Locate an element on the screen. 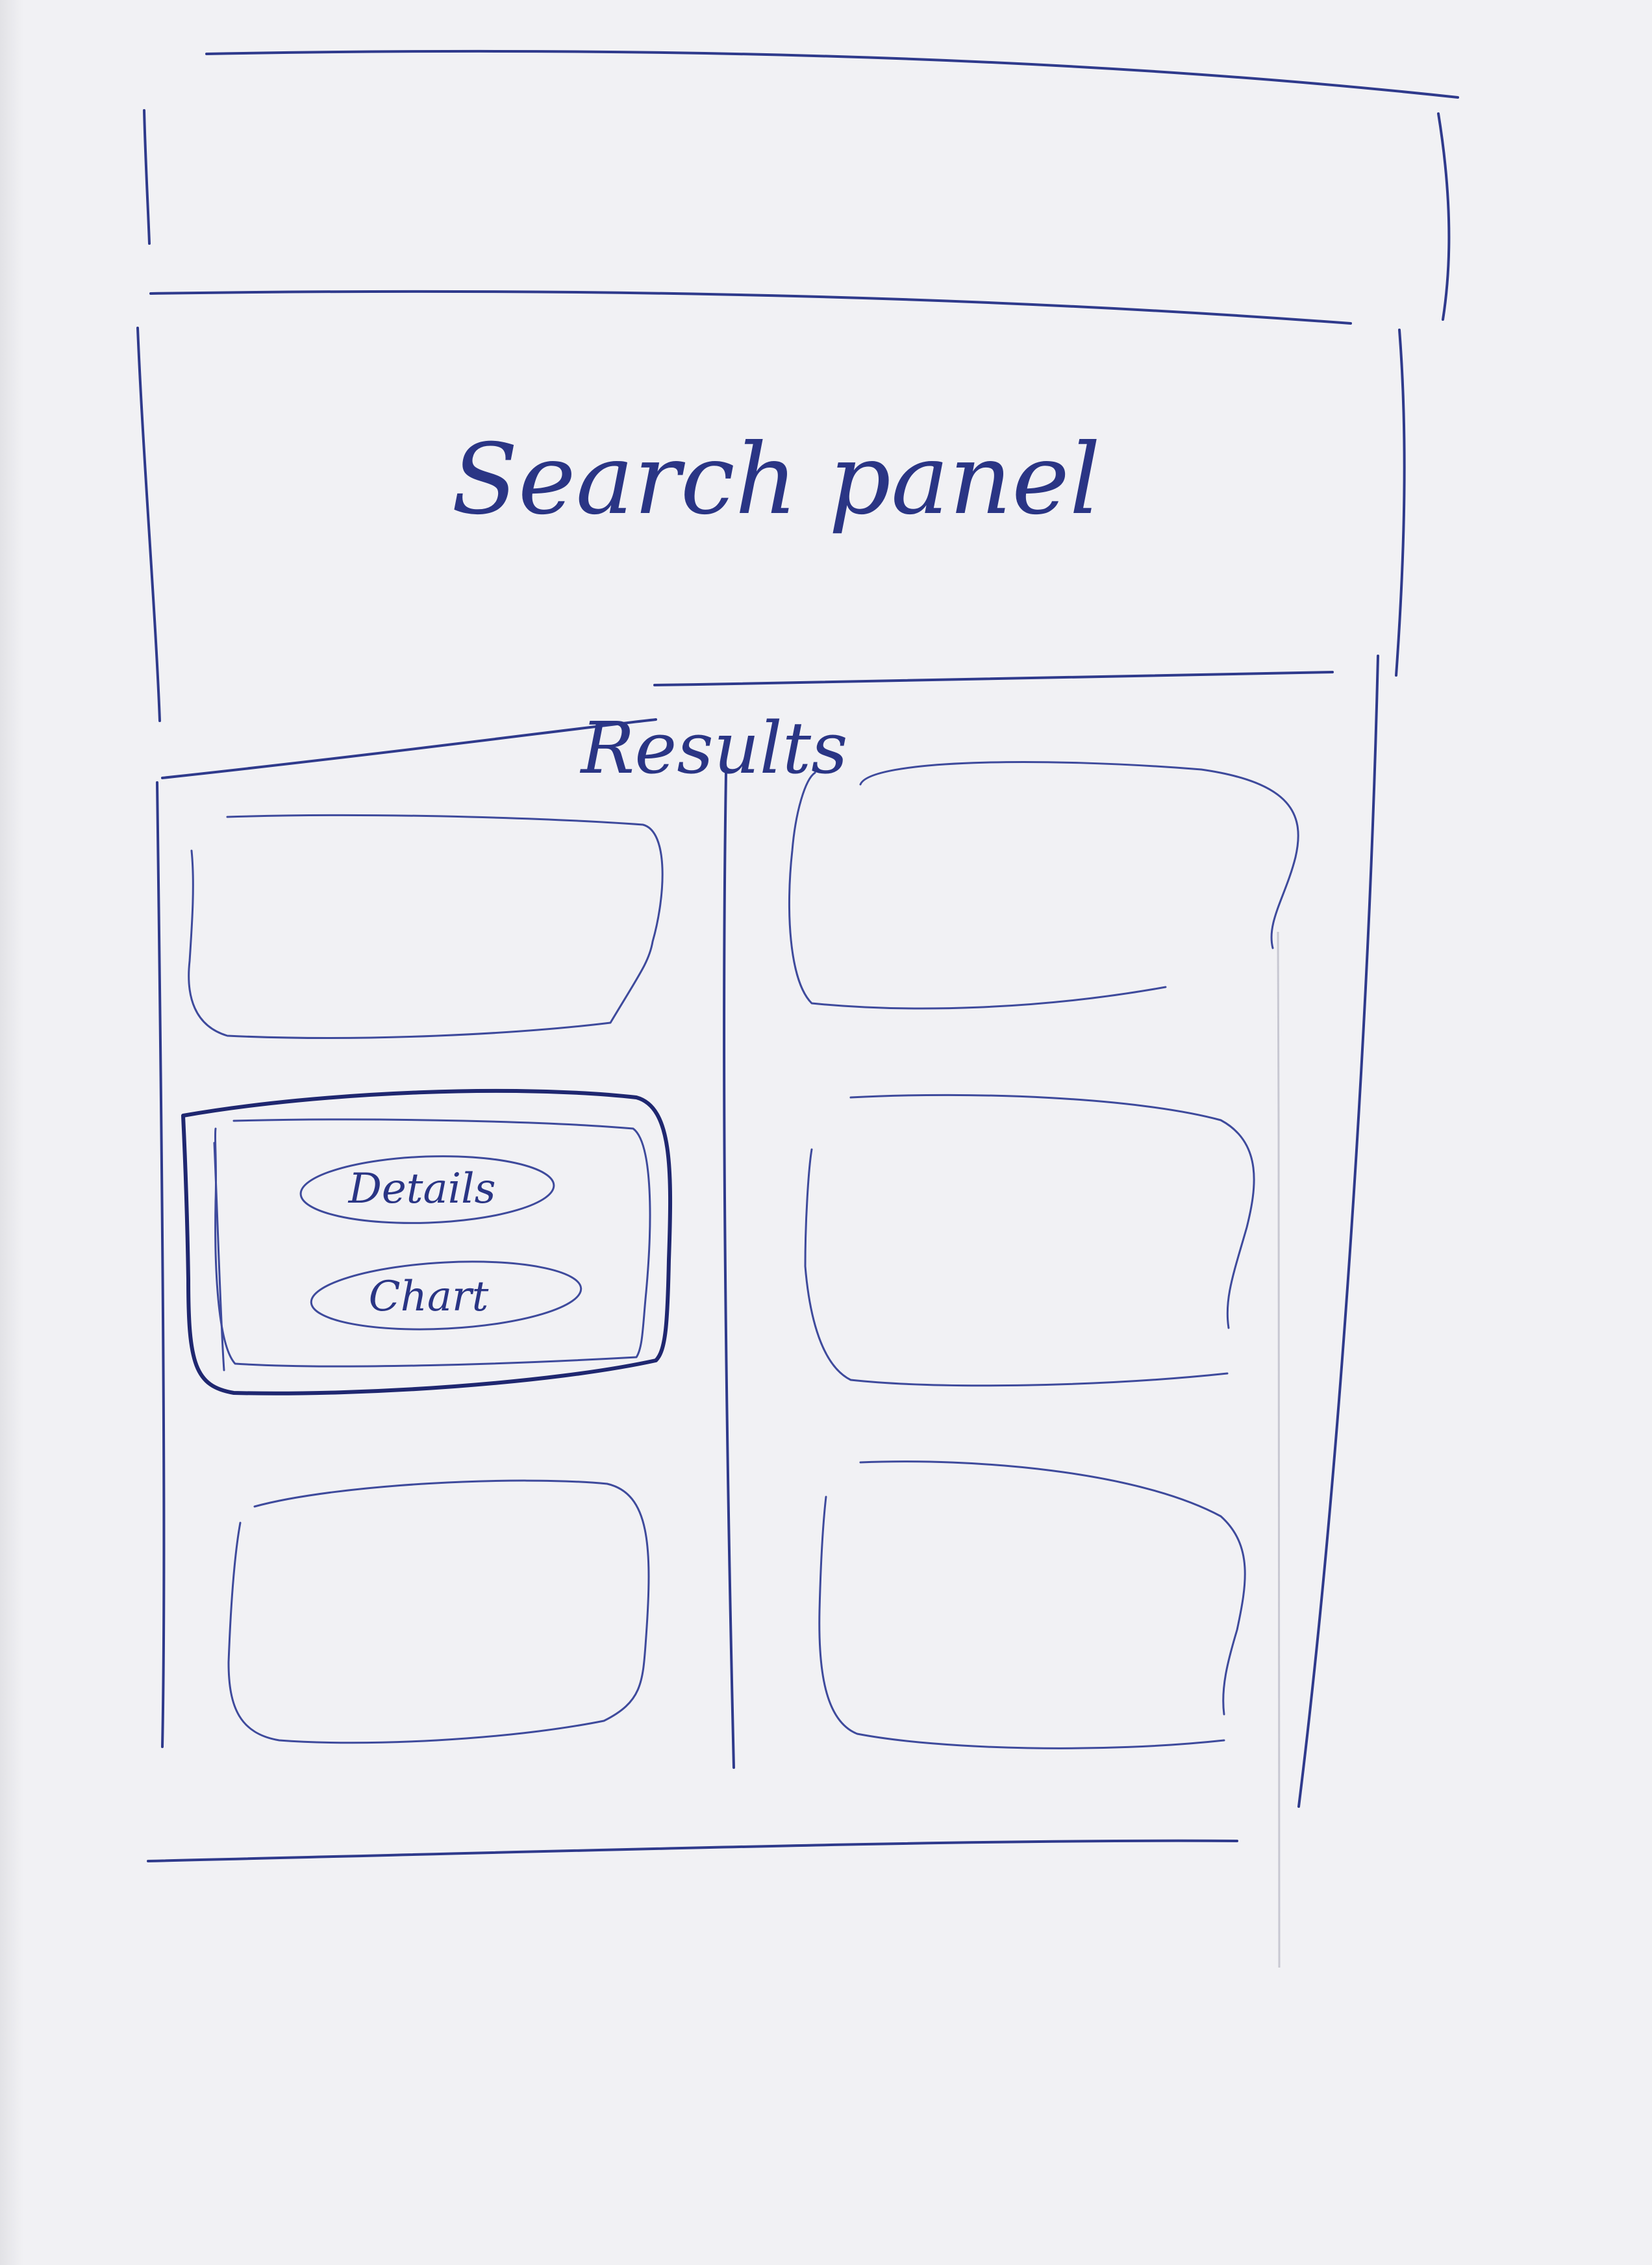 This screenshot has width=1652, height=2265. search-panel-right-line is located at coordinates (1401, 503).